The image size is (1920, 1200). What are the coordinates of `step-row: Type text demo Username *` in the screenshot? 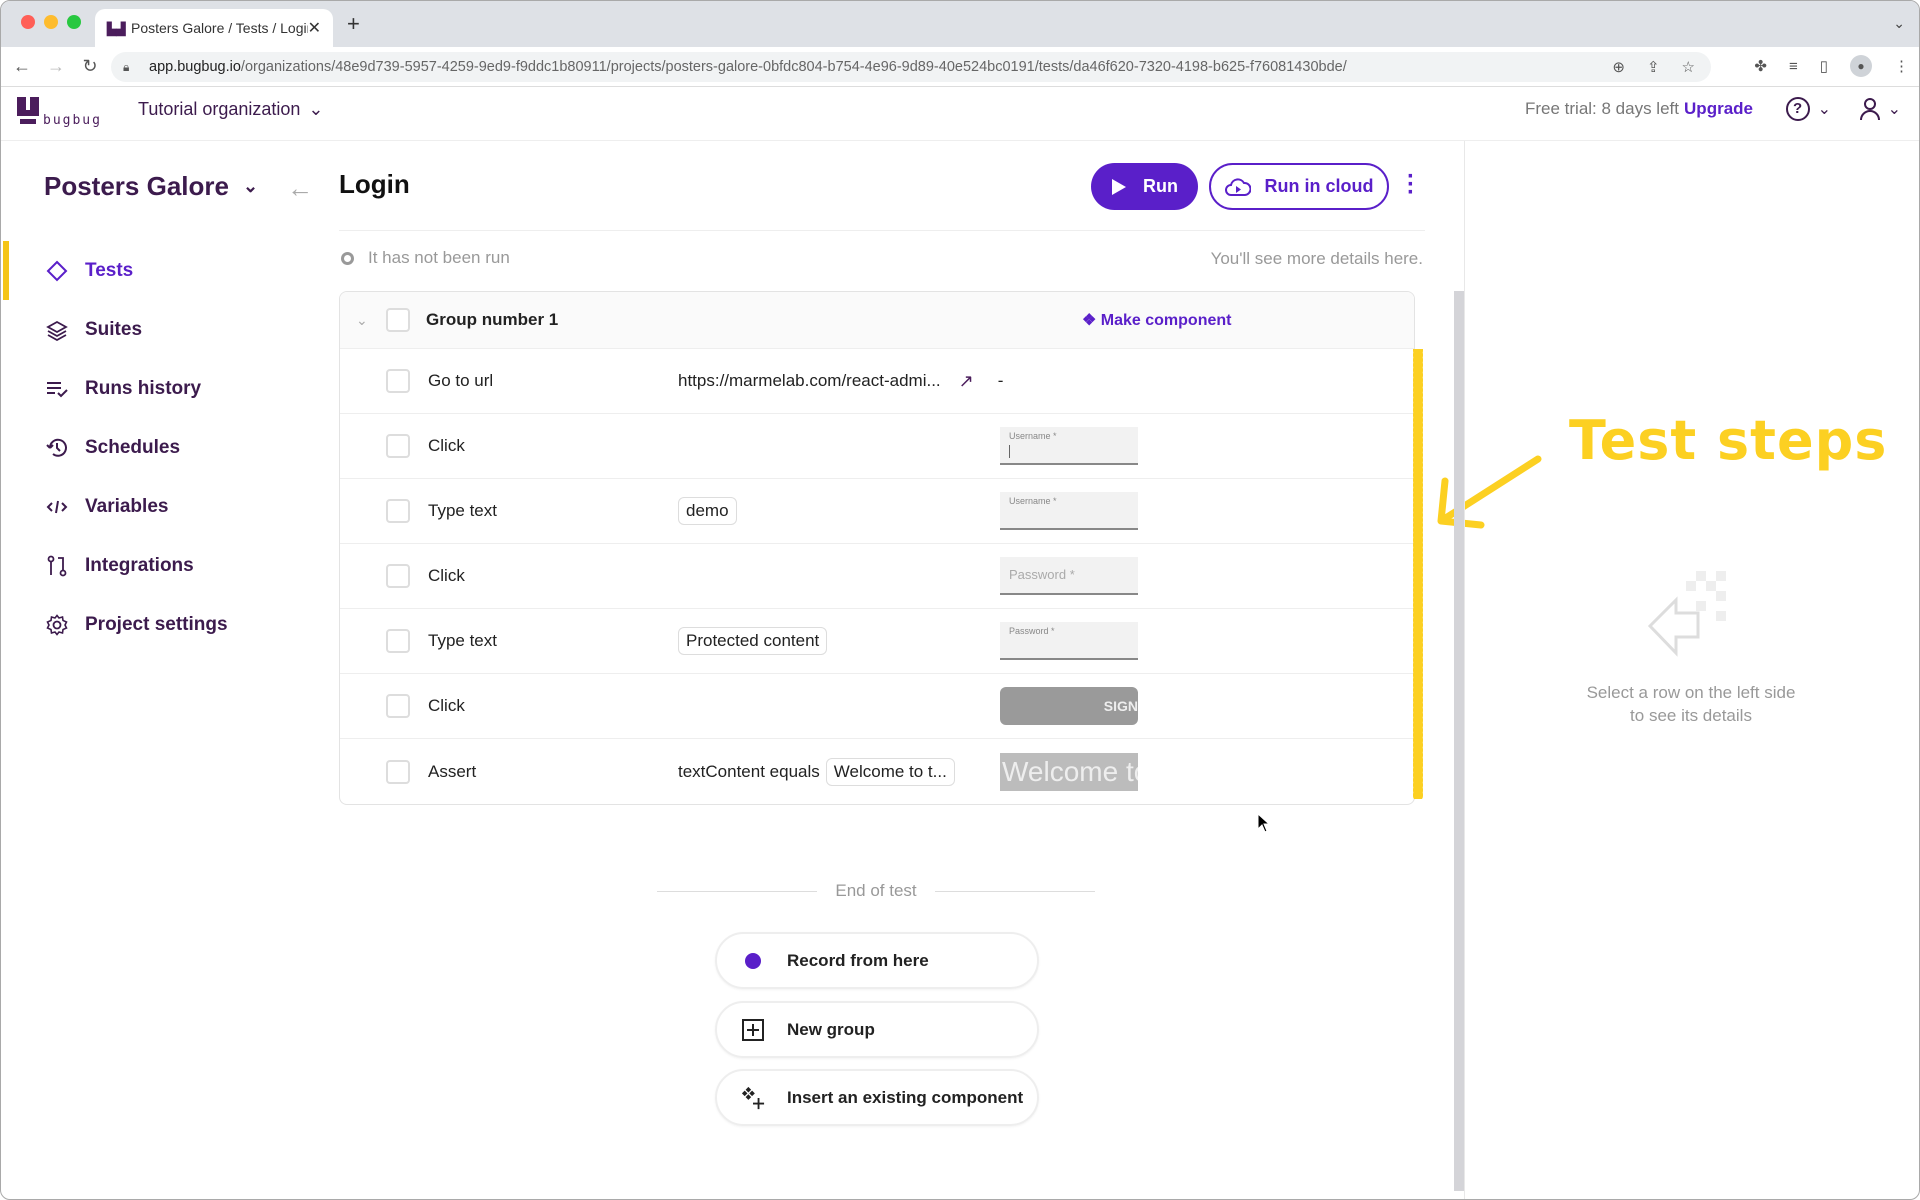 It's located at (877, 511).